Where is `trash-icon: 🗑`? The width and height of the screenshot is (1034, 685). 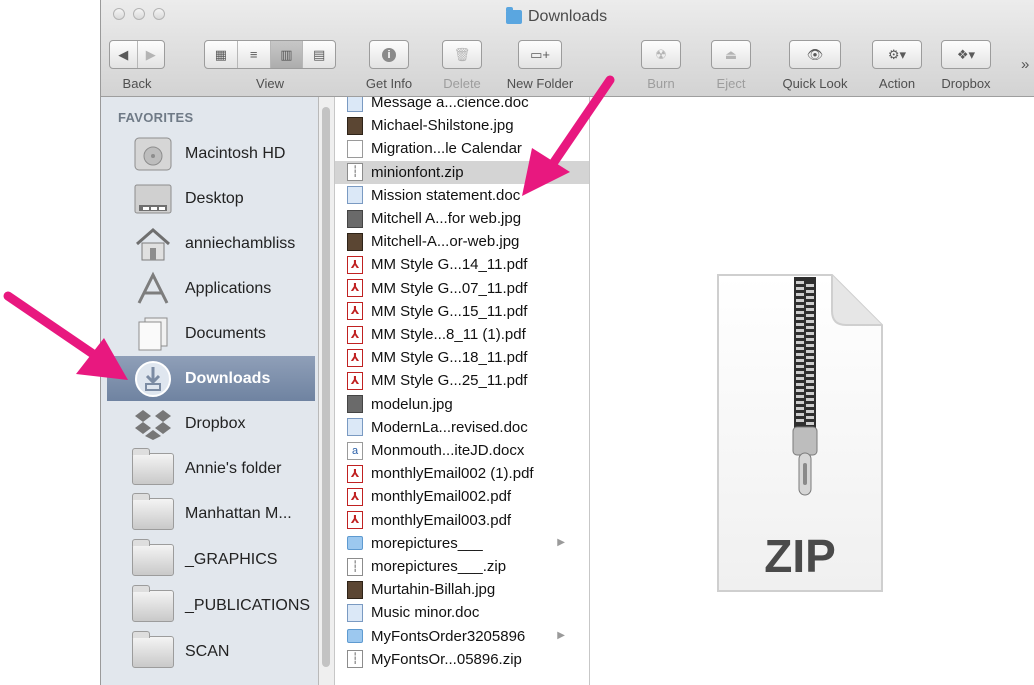 trash-icon: 🗑 is located at coordinates (462, 54).